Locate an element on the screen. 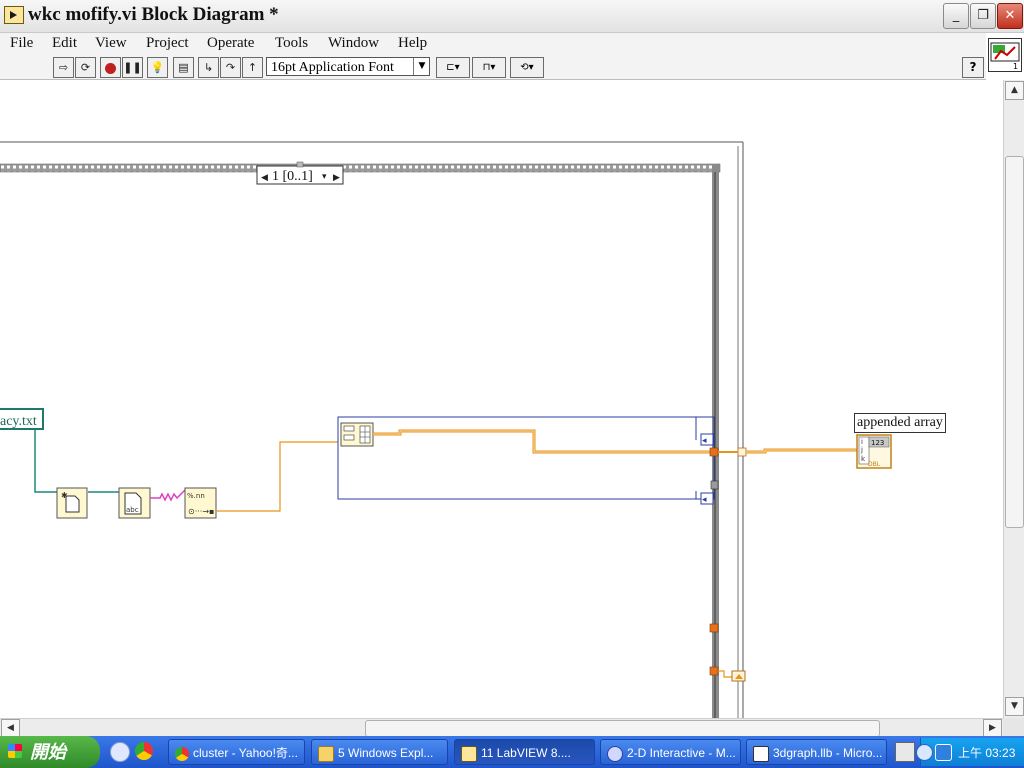  labview-app-icon is located at coordinates (14, 15).